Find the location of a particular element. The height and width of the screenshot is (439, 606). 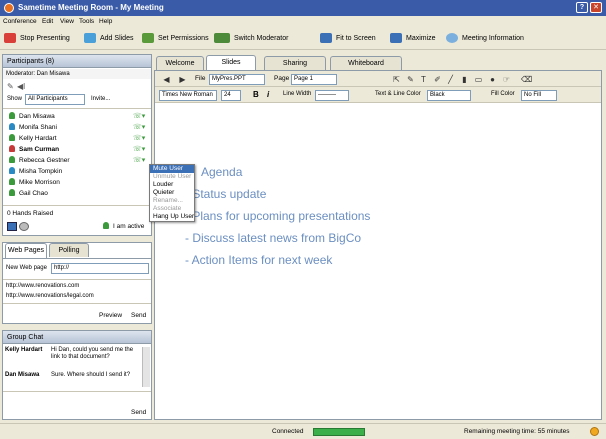

prev-page-icon: ◀ is located at coordinates (166, 79).